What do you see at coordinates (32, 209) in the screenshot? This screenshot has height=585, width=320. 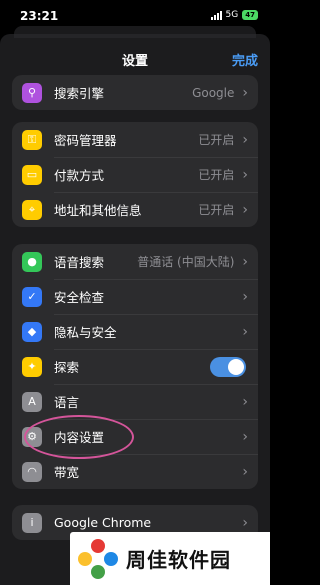 I see `location-pin-icon: ⌖` at bounding box center [32, 209].